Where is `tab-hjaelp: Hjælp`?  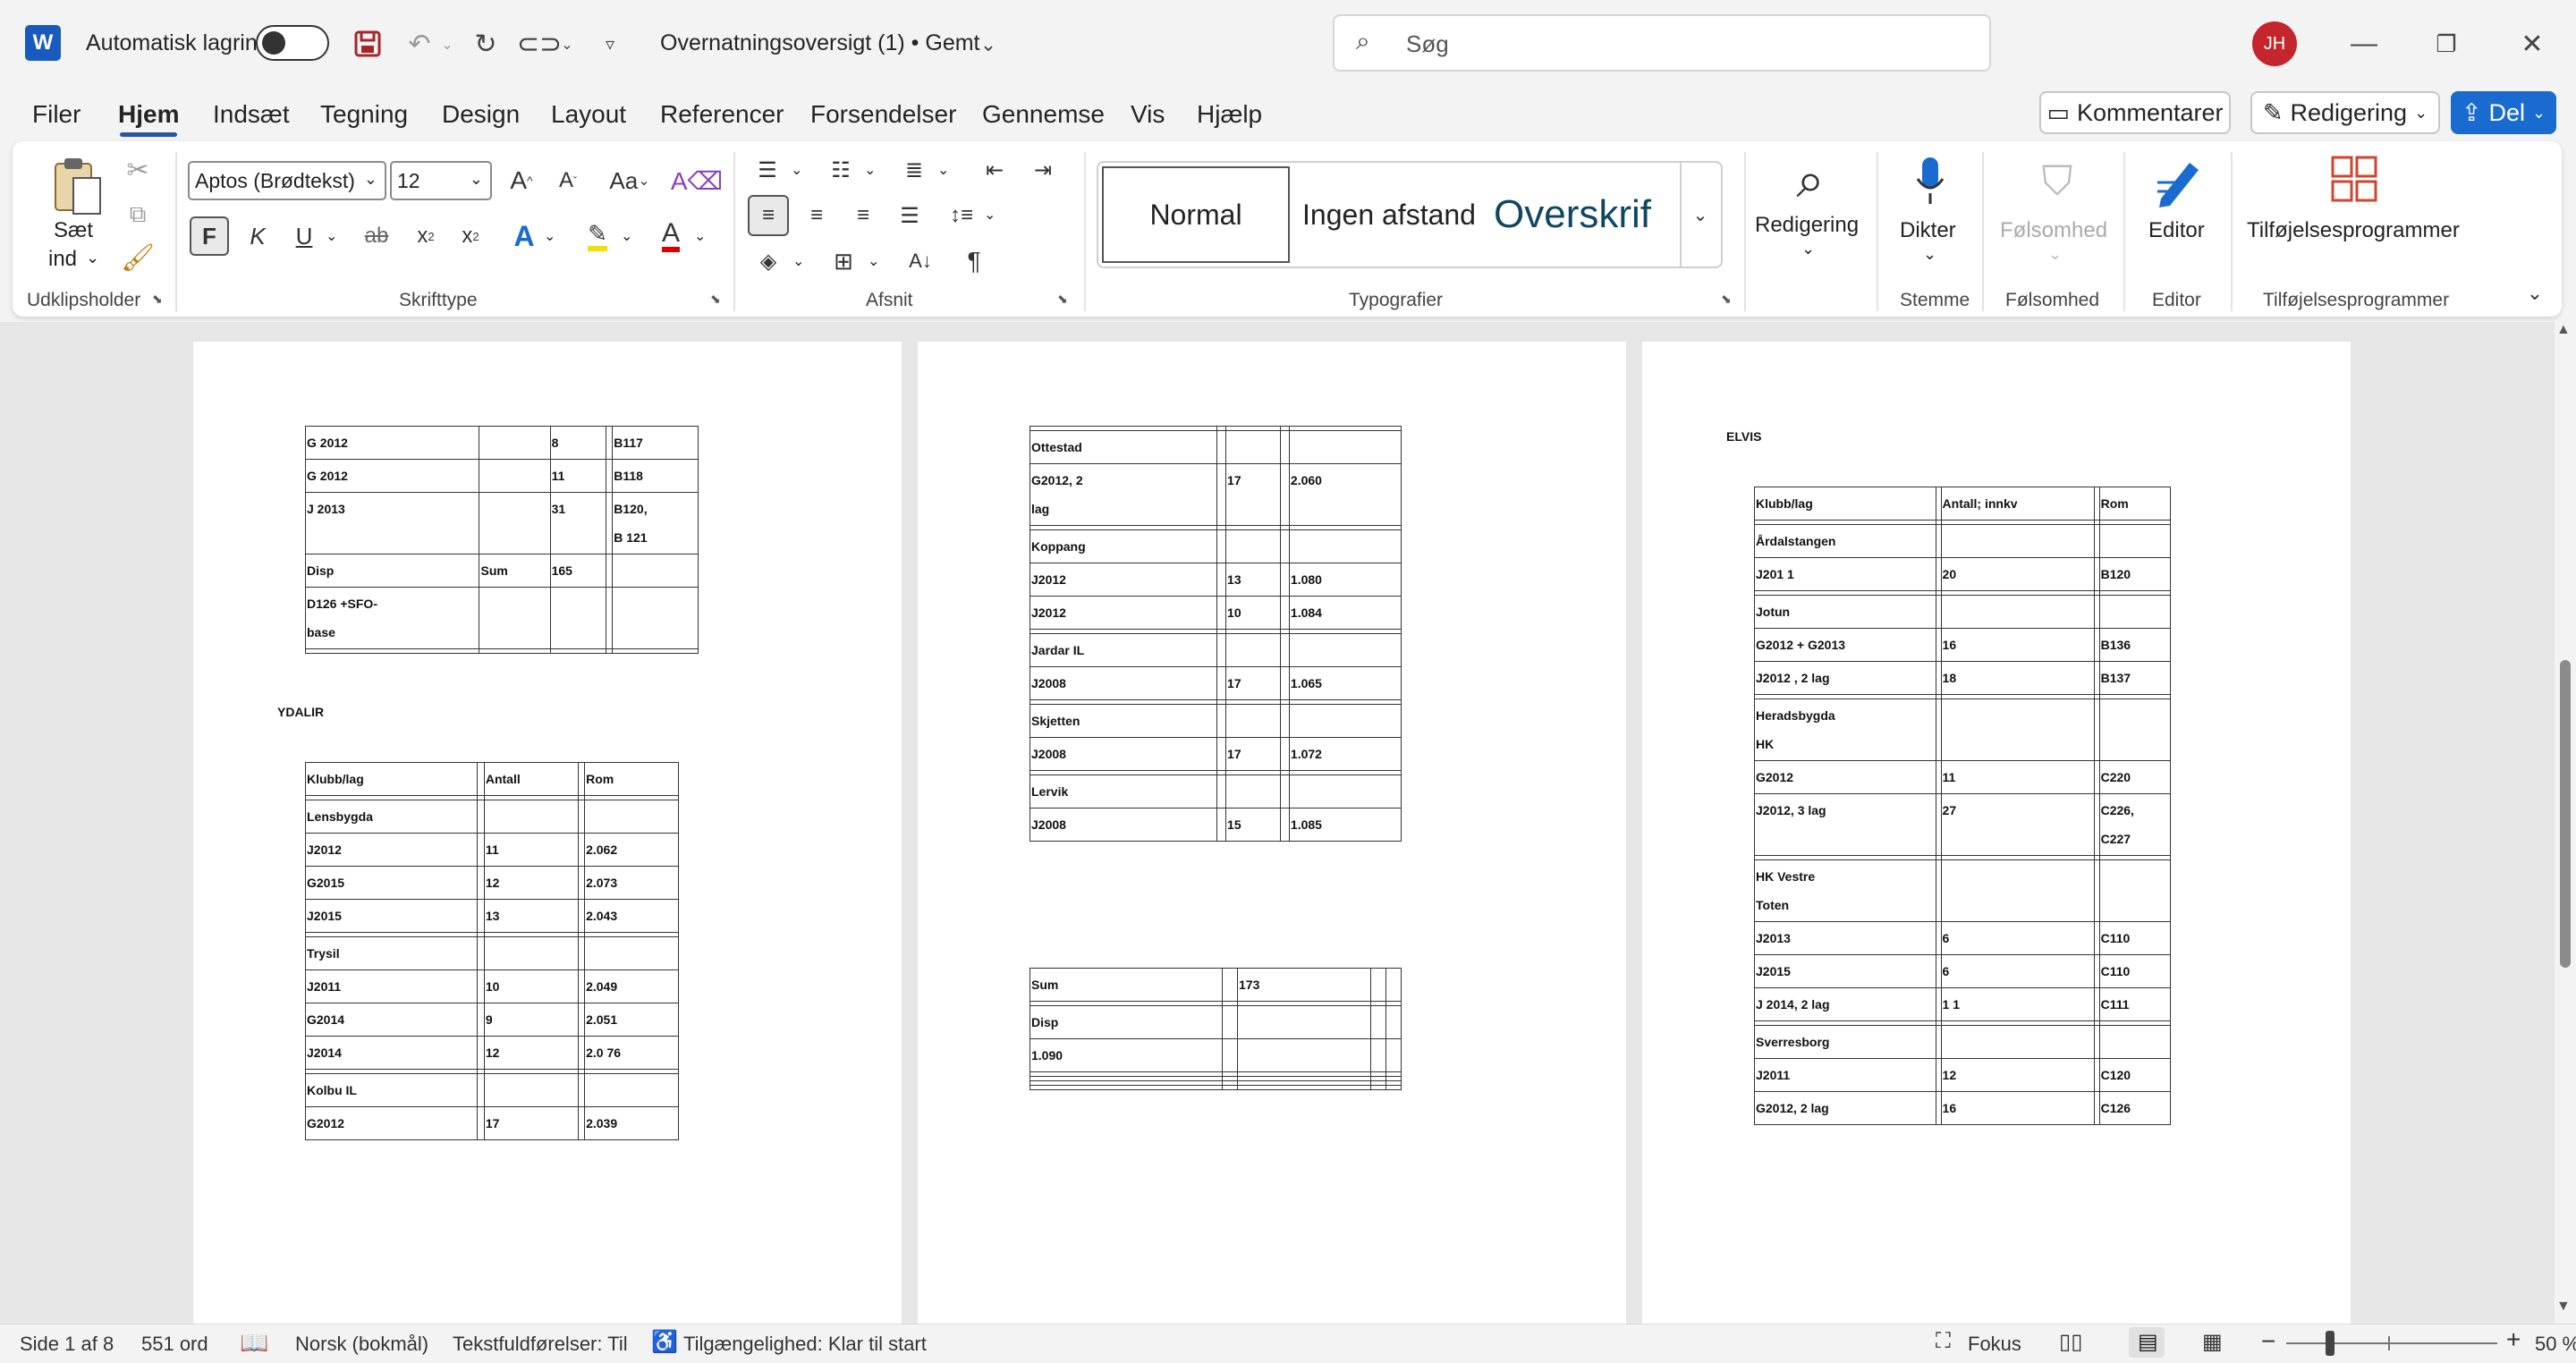 tab-hjaelp: Hjælp is located at coordinates (1229, 115).